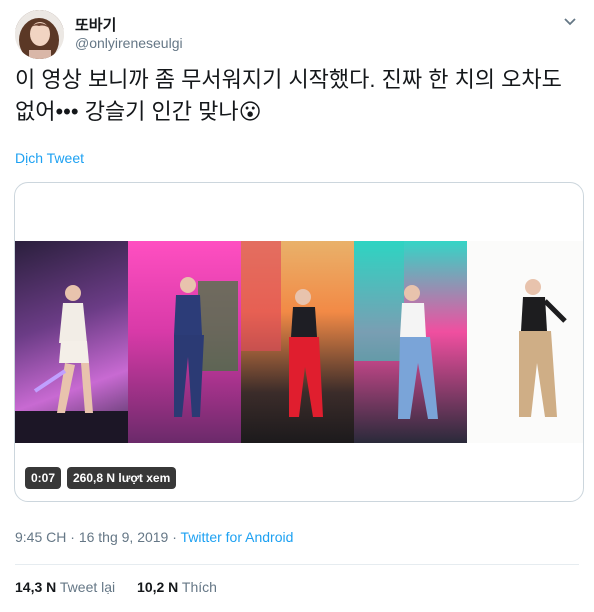 The height and width of the screenshot is (612, 594). Describe the element at coordinates (122, 478) in the screenshot. I see `video-views-badge: 260,8 N lượt xem` at that location.